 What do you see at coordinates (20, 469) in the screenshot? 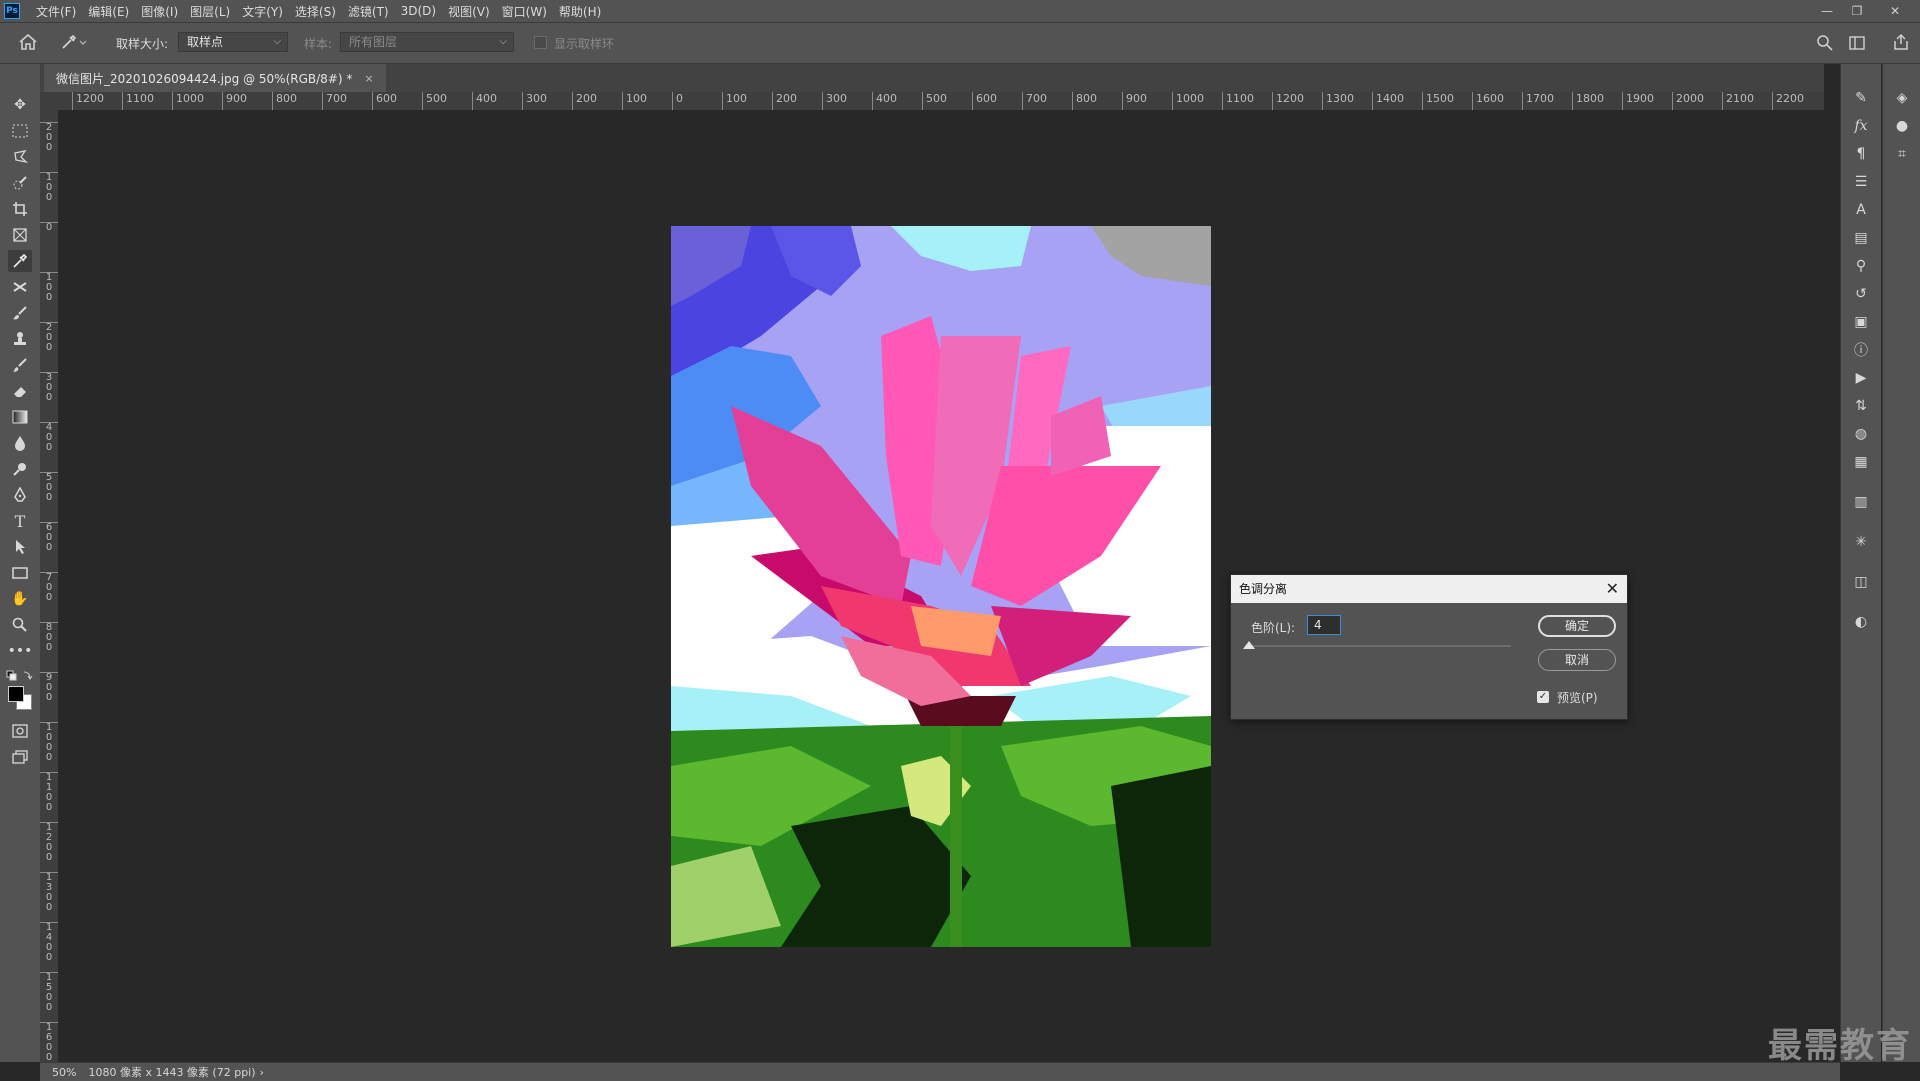
I see `dodge-tool-icon` at bounding box center [20, 469].